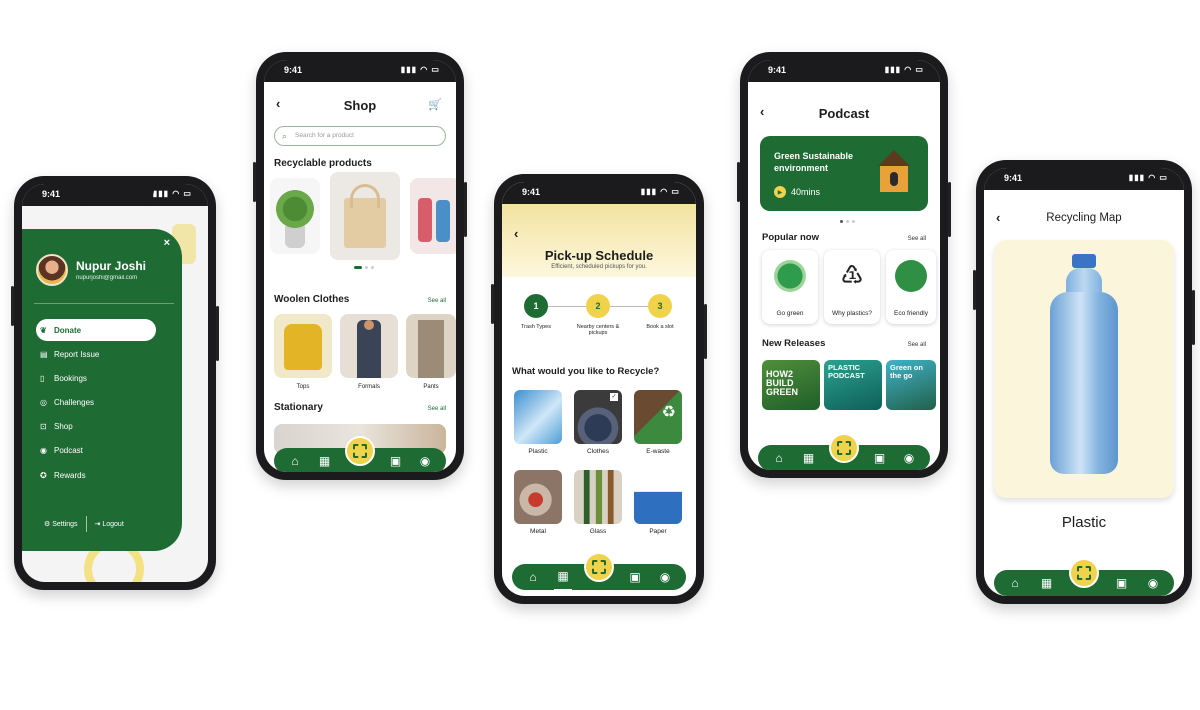 The height and width of the screenshot is (710, 1200). Describe the element at coordinates (791, 385) in the screenshot. I see `release-how2: HOW2 BUILD GREEN` at that location.